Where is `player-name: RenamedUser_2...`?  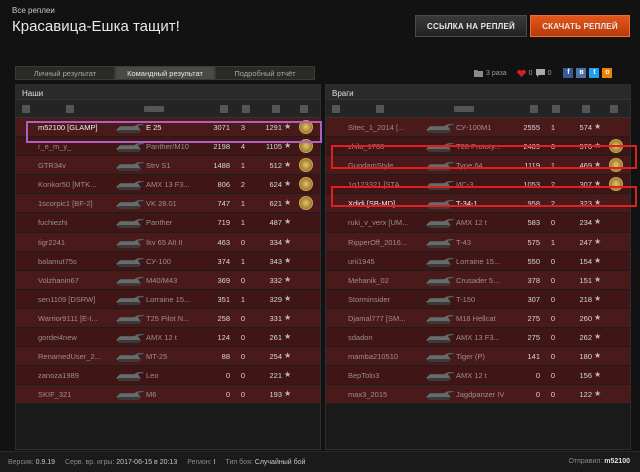 player-name: RenamedUser_2... is located at coordinates (75, 356).